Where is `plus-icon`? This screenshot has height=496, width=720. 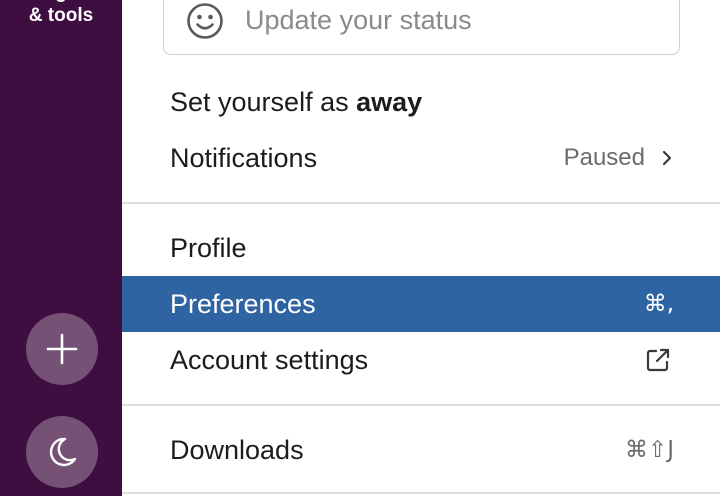 plus-icon is located at coordinates (62, 349).